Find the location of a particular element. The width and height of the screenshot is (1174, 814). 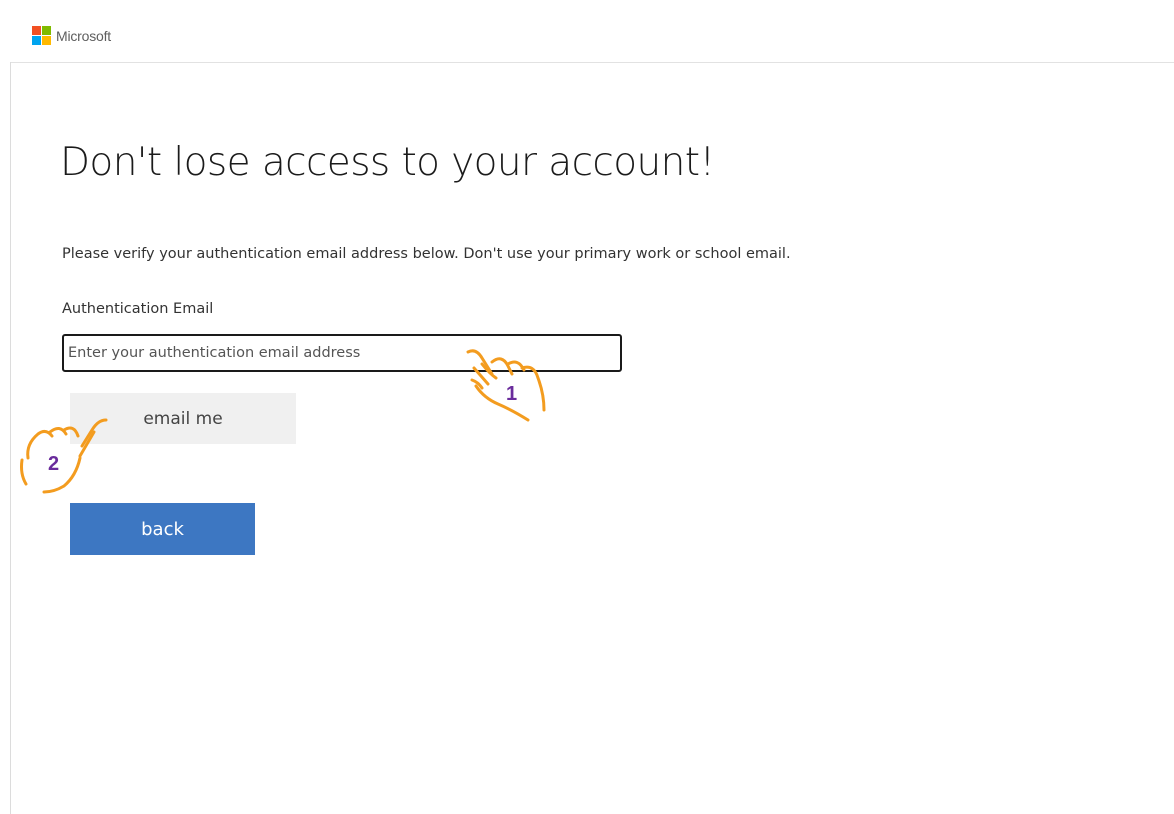

brand: Microsoft is located at coordinates (71, 35).